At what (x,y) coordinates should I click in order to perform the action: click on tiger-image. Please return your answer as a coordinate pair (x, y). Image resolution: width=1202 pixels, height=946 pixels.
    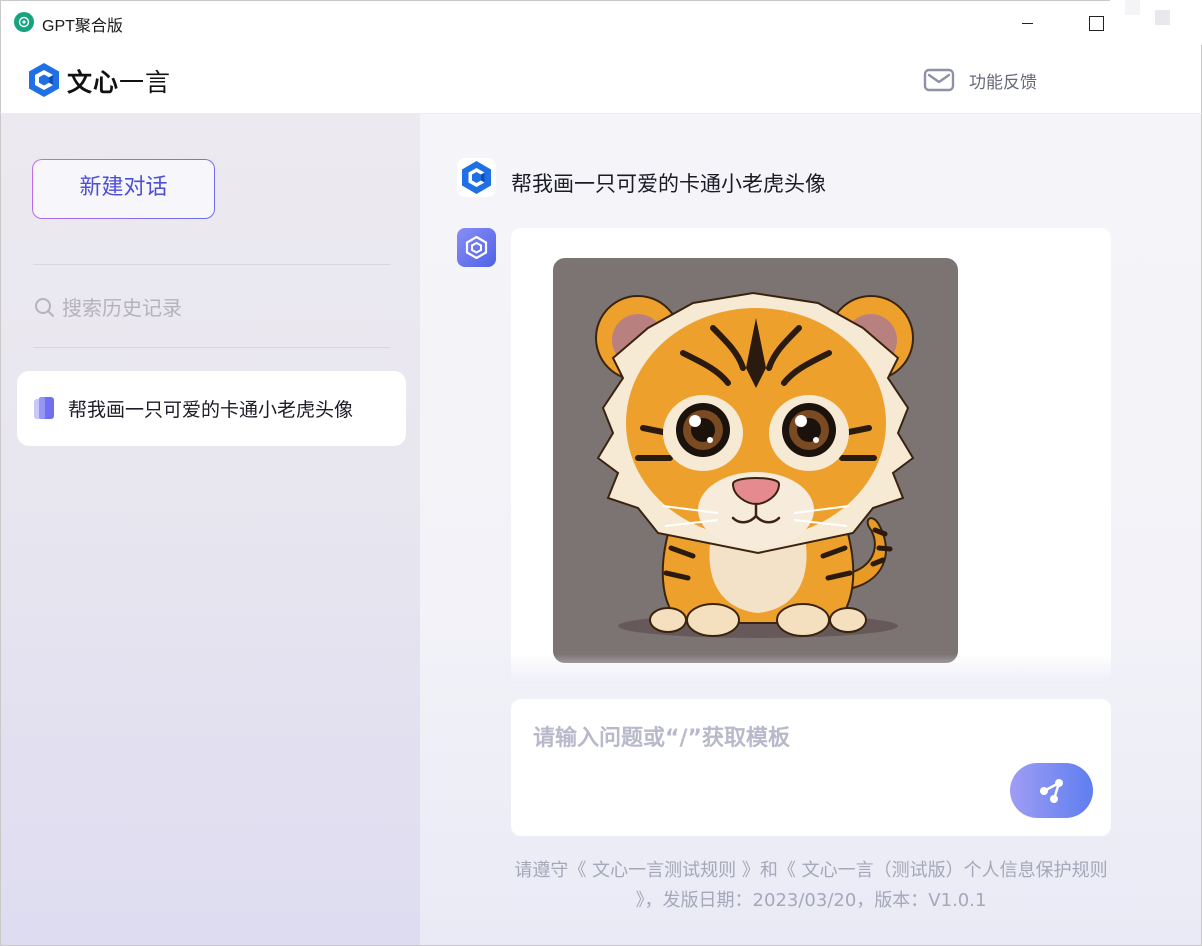
    Looking at the image, I should click on (755, 460).